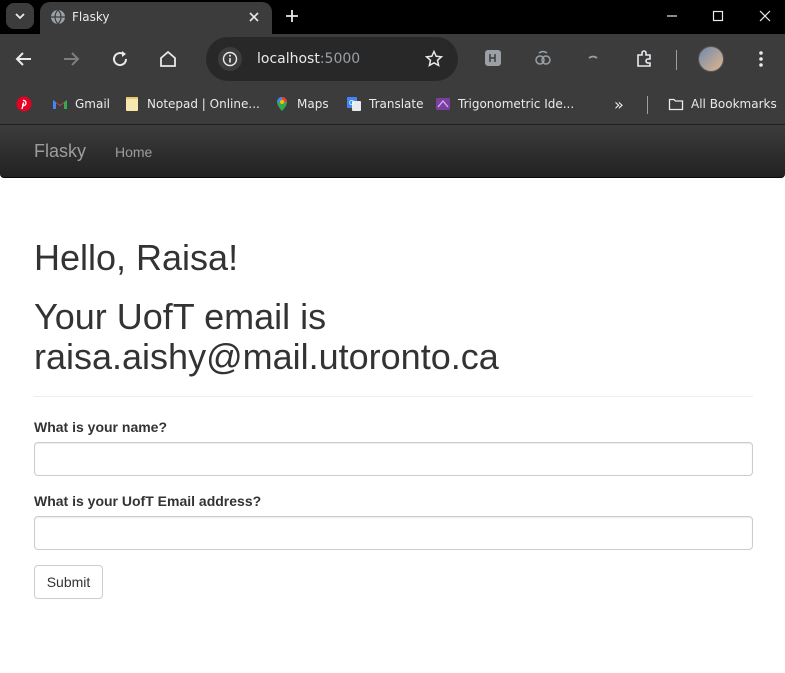  I want to click on extension-1-icon, so click(493, 58).